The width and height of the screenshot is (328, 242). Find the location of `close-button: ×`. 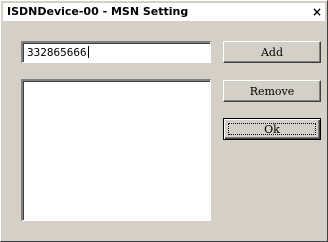

close-button: × is located at coordinates (317, 11).